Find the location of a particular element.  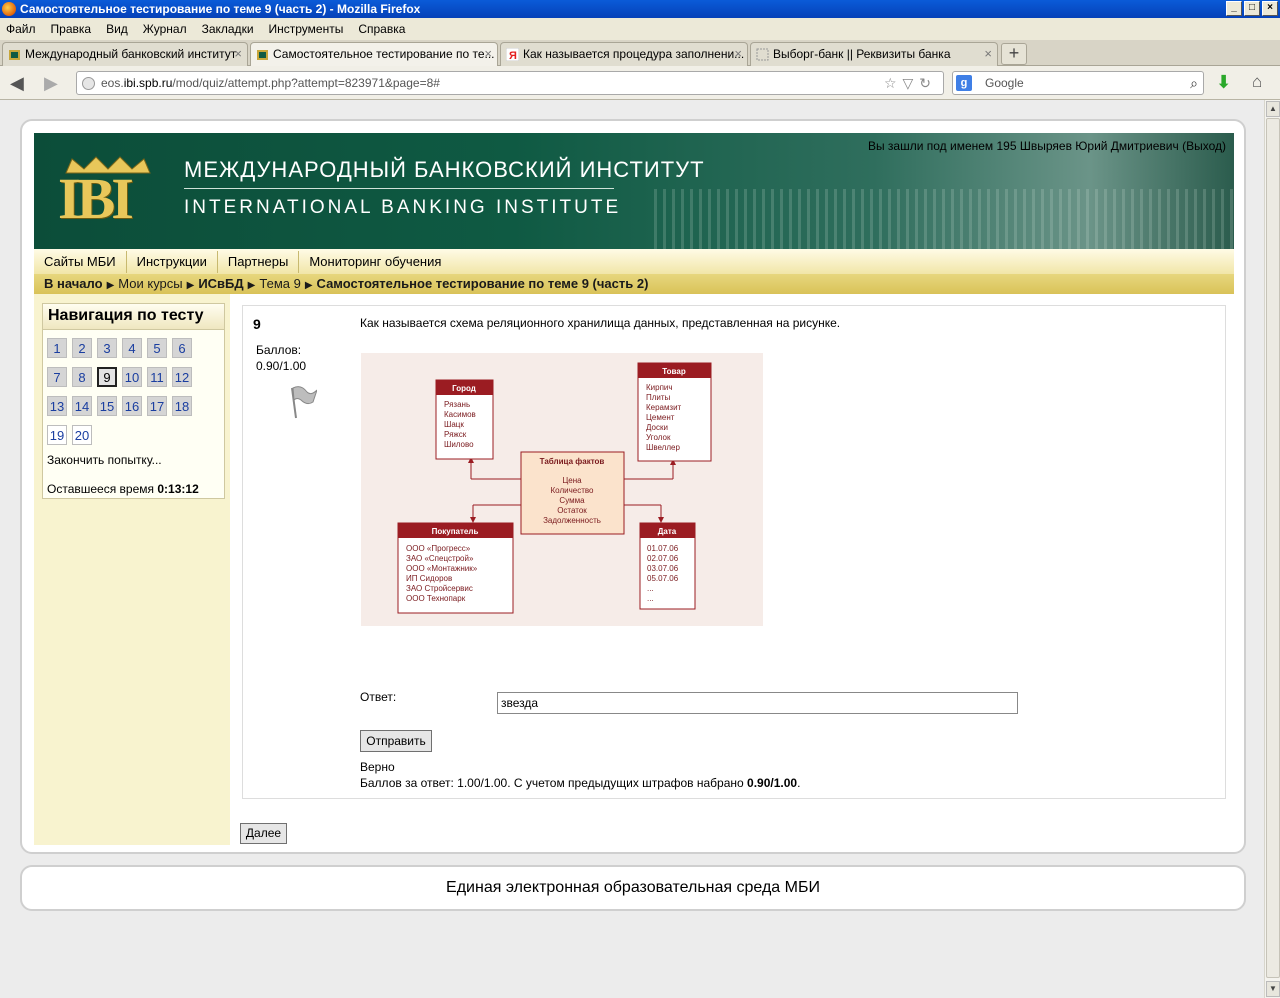

blank-page-icon is located at coordinates (762, 54).